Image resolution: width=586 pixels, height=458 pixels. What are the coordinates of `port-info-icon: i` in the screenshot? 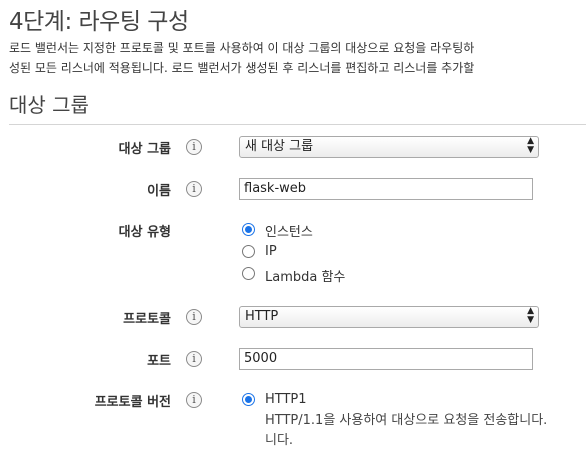 It's located at (194, 359).